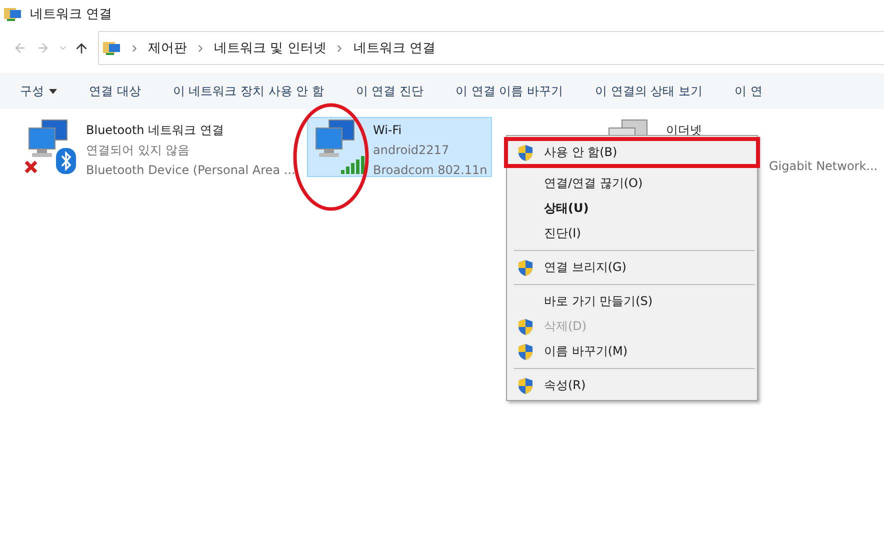 This screenshot has height=550, width=884. Describe the element at coordinates (632, 385) in the screenshot. I see `menu-item: 속성(R)` at that location.